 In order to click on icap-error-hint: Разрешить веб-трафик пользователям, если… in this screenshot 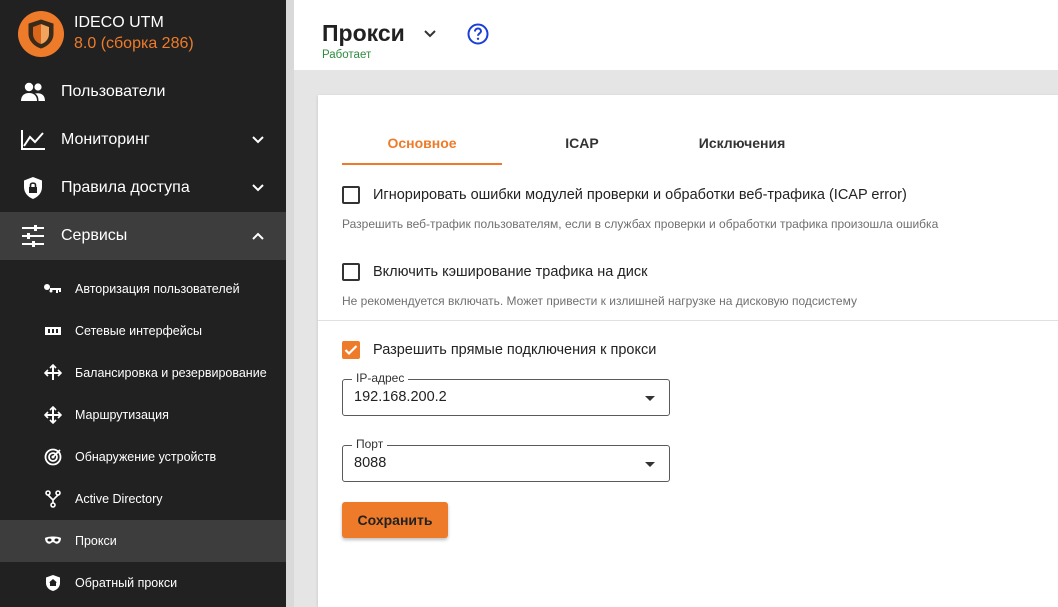, I will do `click(640, 224)`.